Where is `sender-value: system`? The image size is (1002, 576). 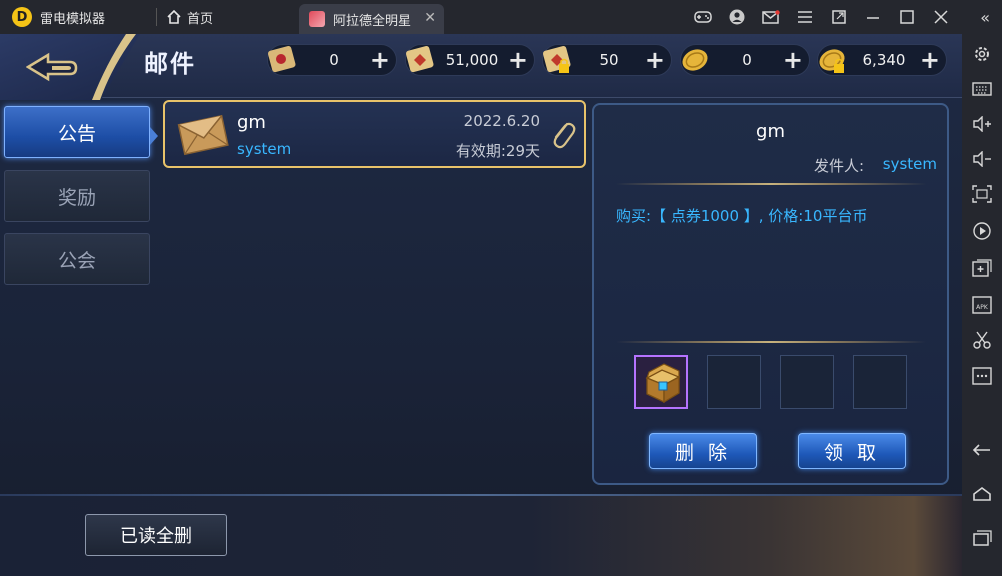
sender-value: system is located at coordinates (909, 164).